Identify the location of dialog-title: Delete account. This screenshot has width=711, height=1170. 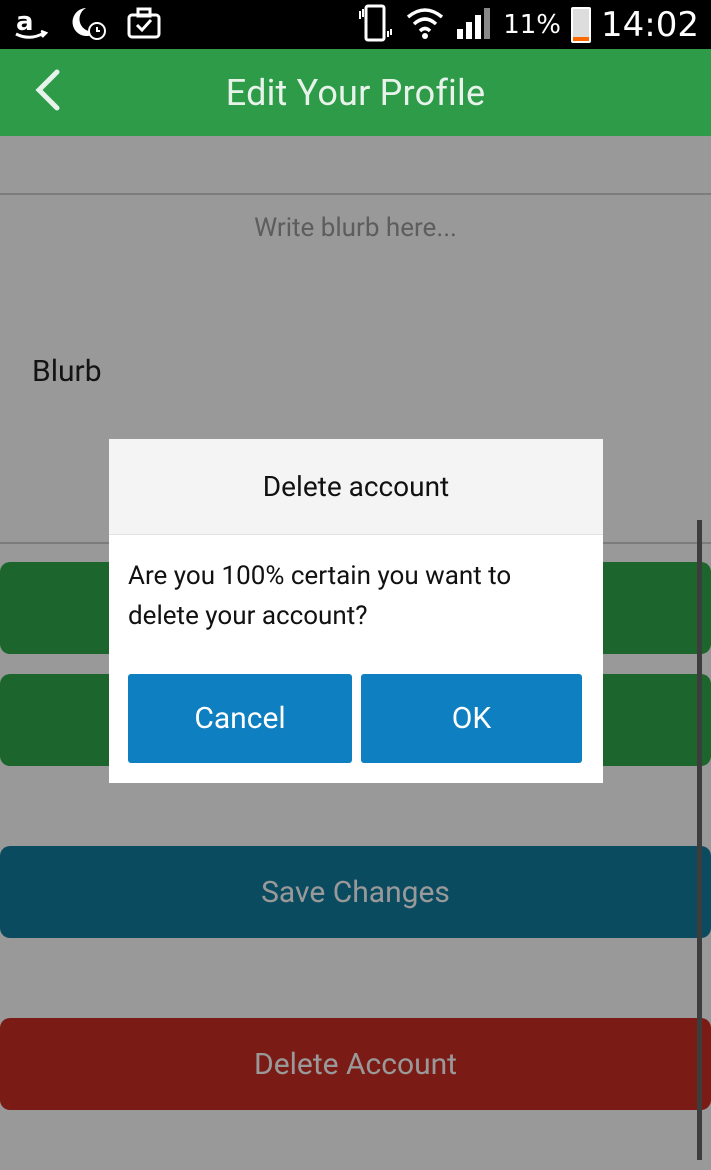
(356, 486).